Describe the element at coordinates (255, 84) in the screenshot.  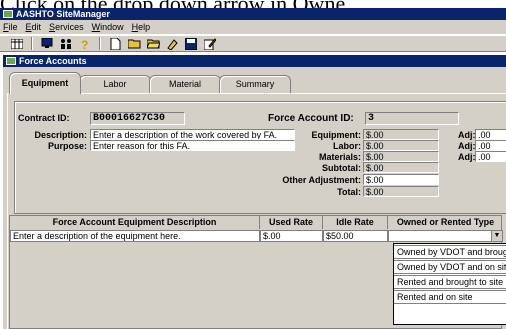
I see `tab-summary: Summary` at that location.